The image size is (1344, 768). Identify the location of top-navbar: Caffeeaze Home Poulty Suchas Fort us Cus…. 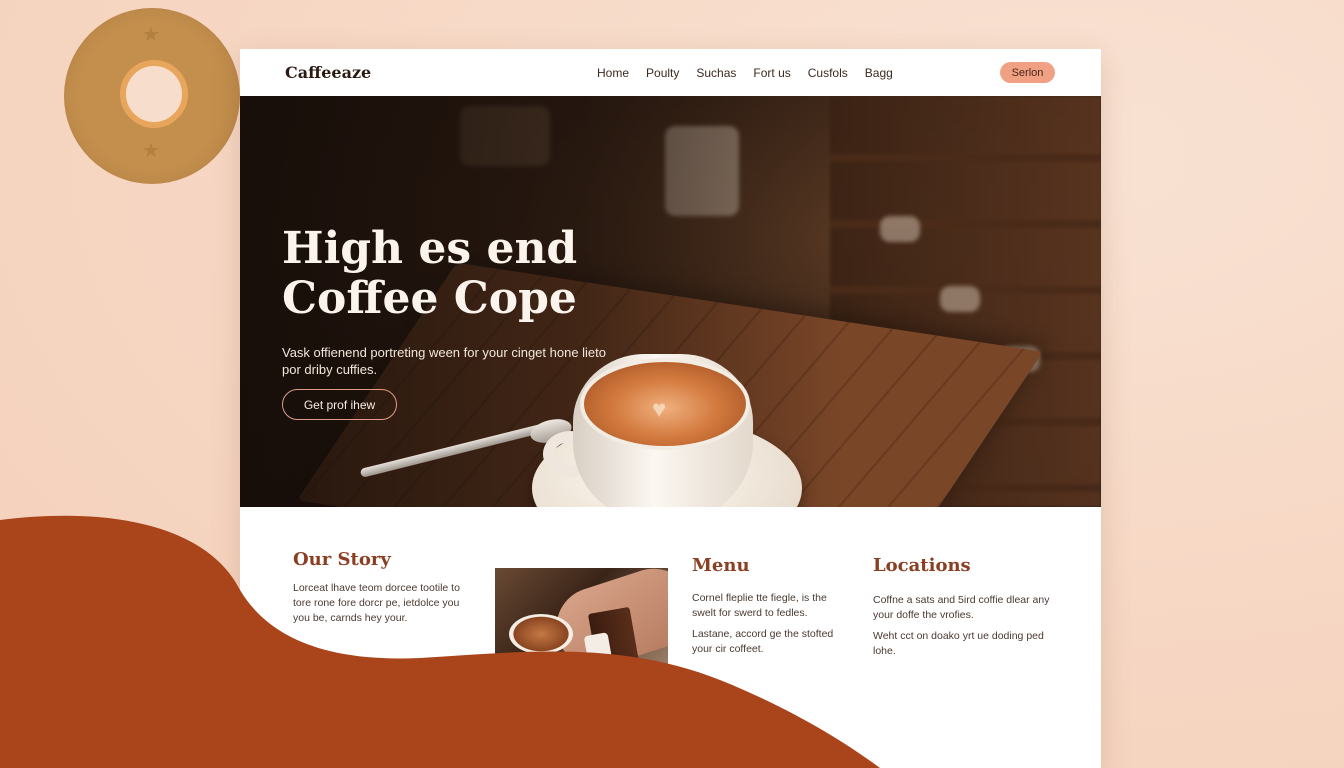
(670, 72).